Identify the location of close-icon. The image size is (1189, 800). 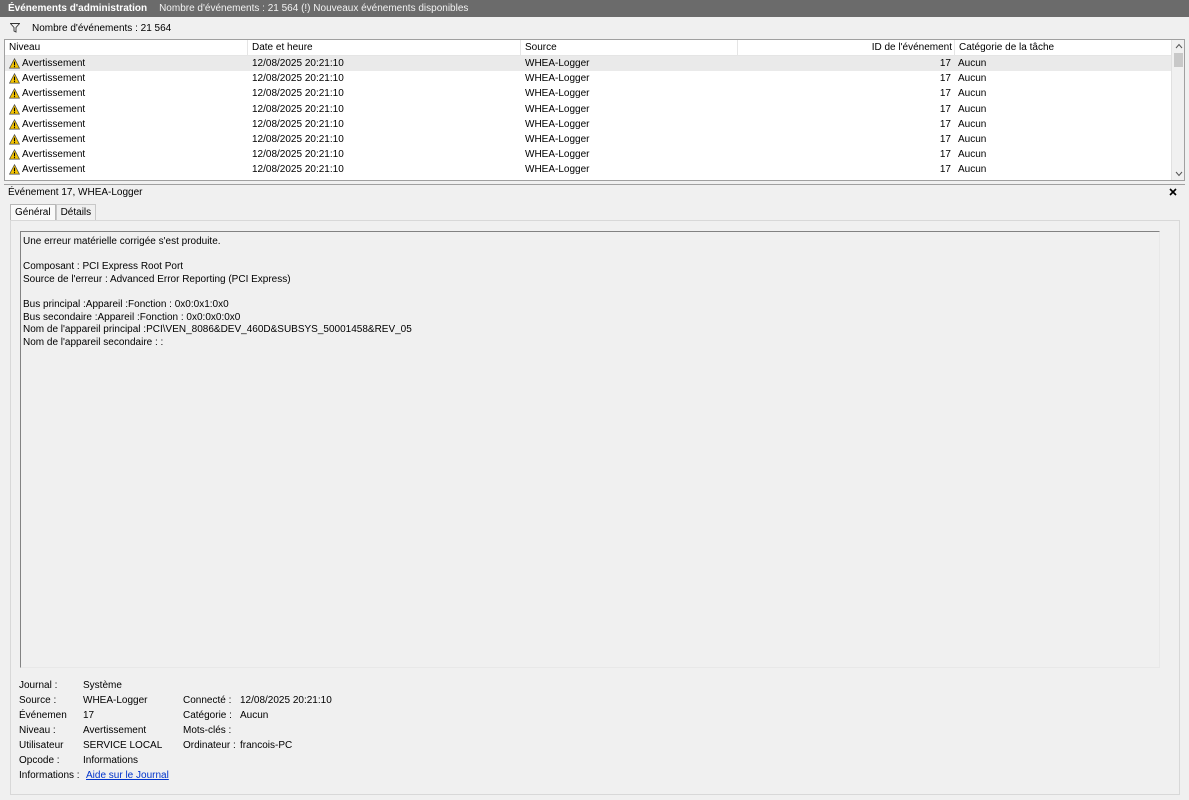
(1173, 192).